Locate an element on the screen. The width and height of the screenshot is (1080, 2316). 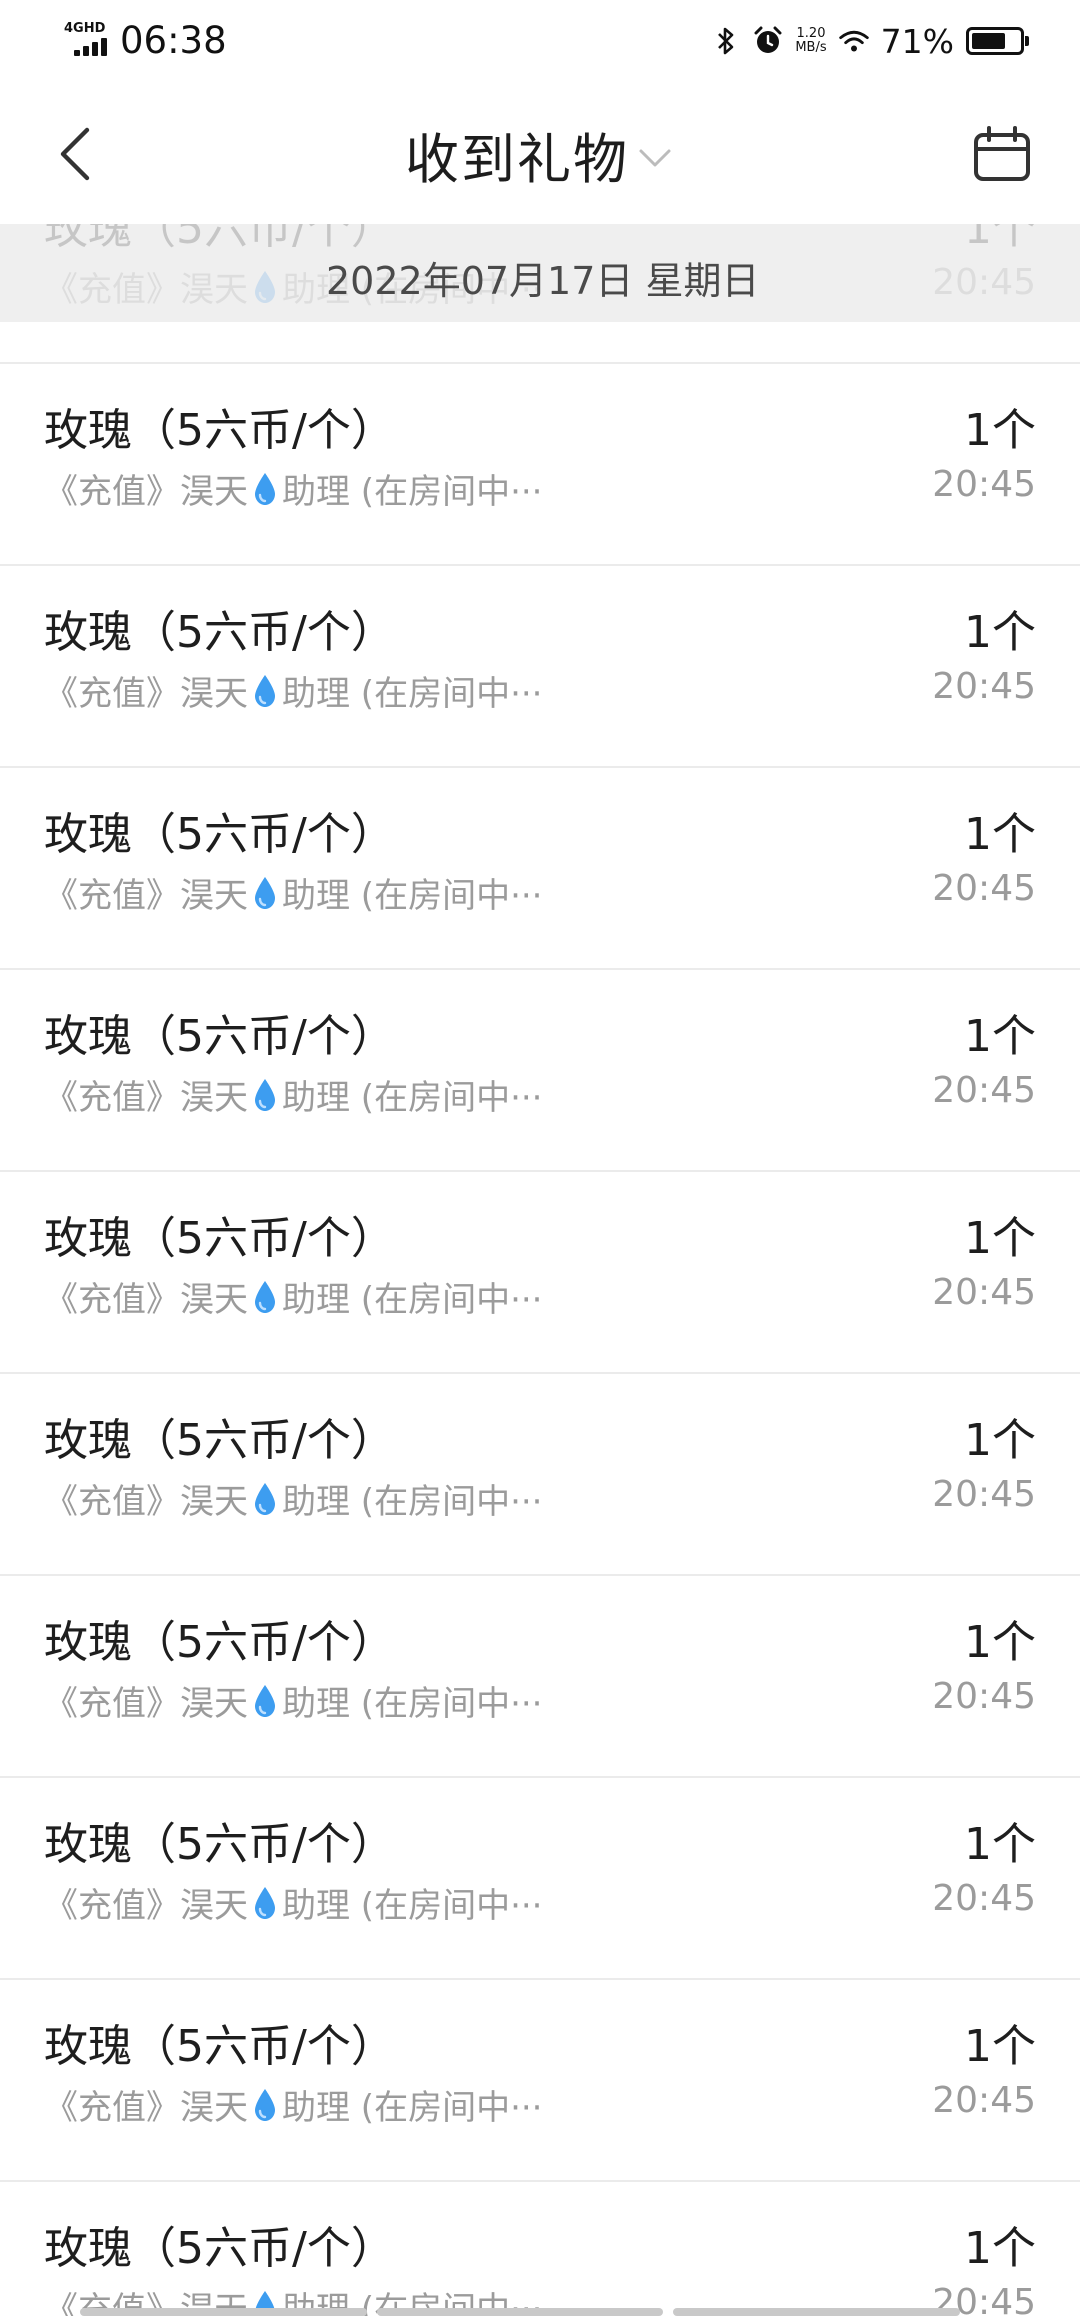
title-dropdown: 收到礼物 is located at coordinates (540, 154).